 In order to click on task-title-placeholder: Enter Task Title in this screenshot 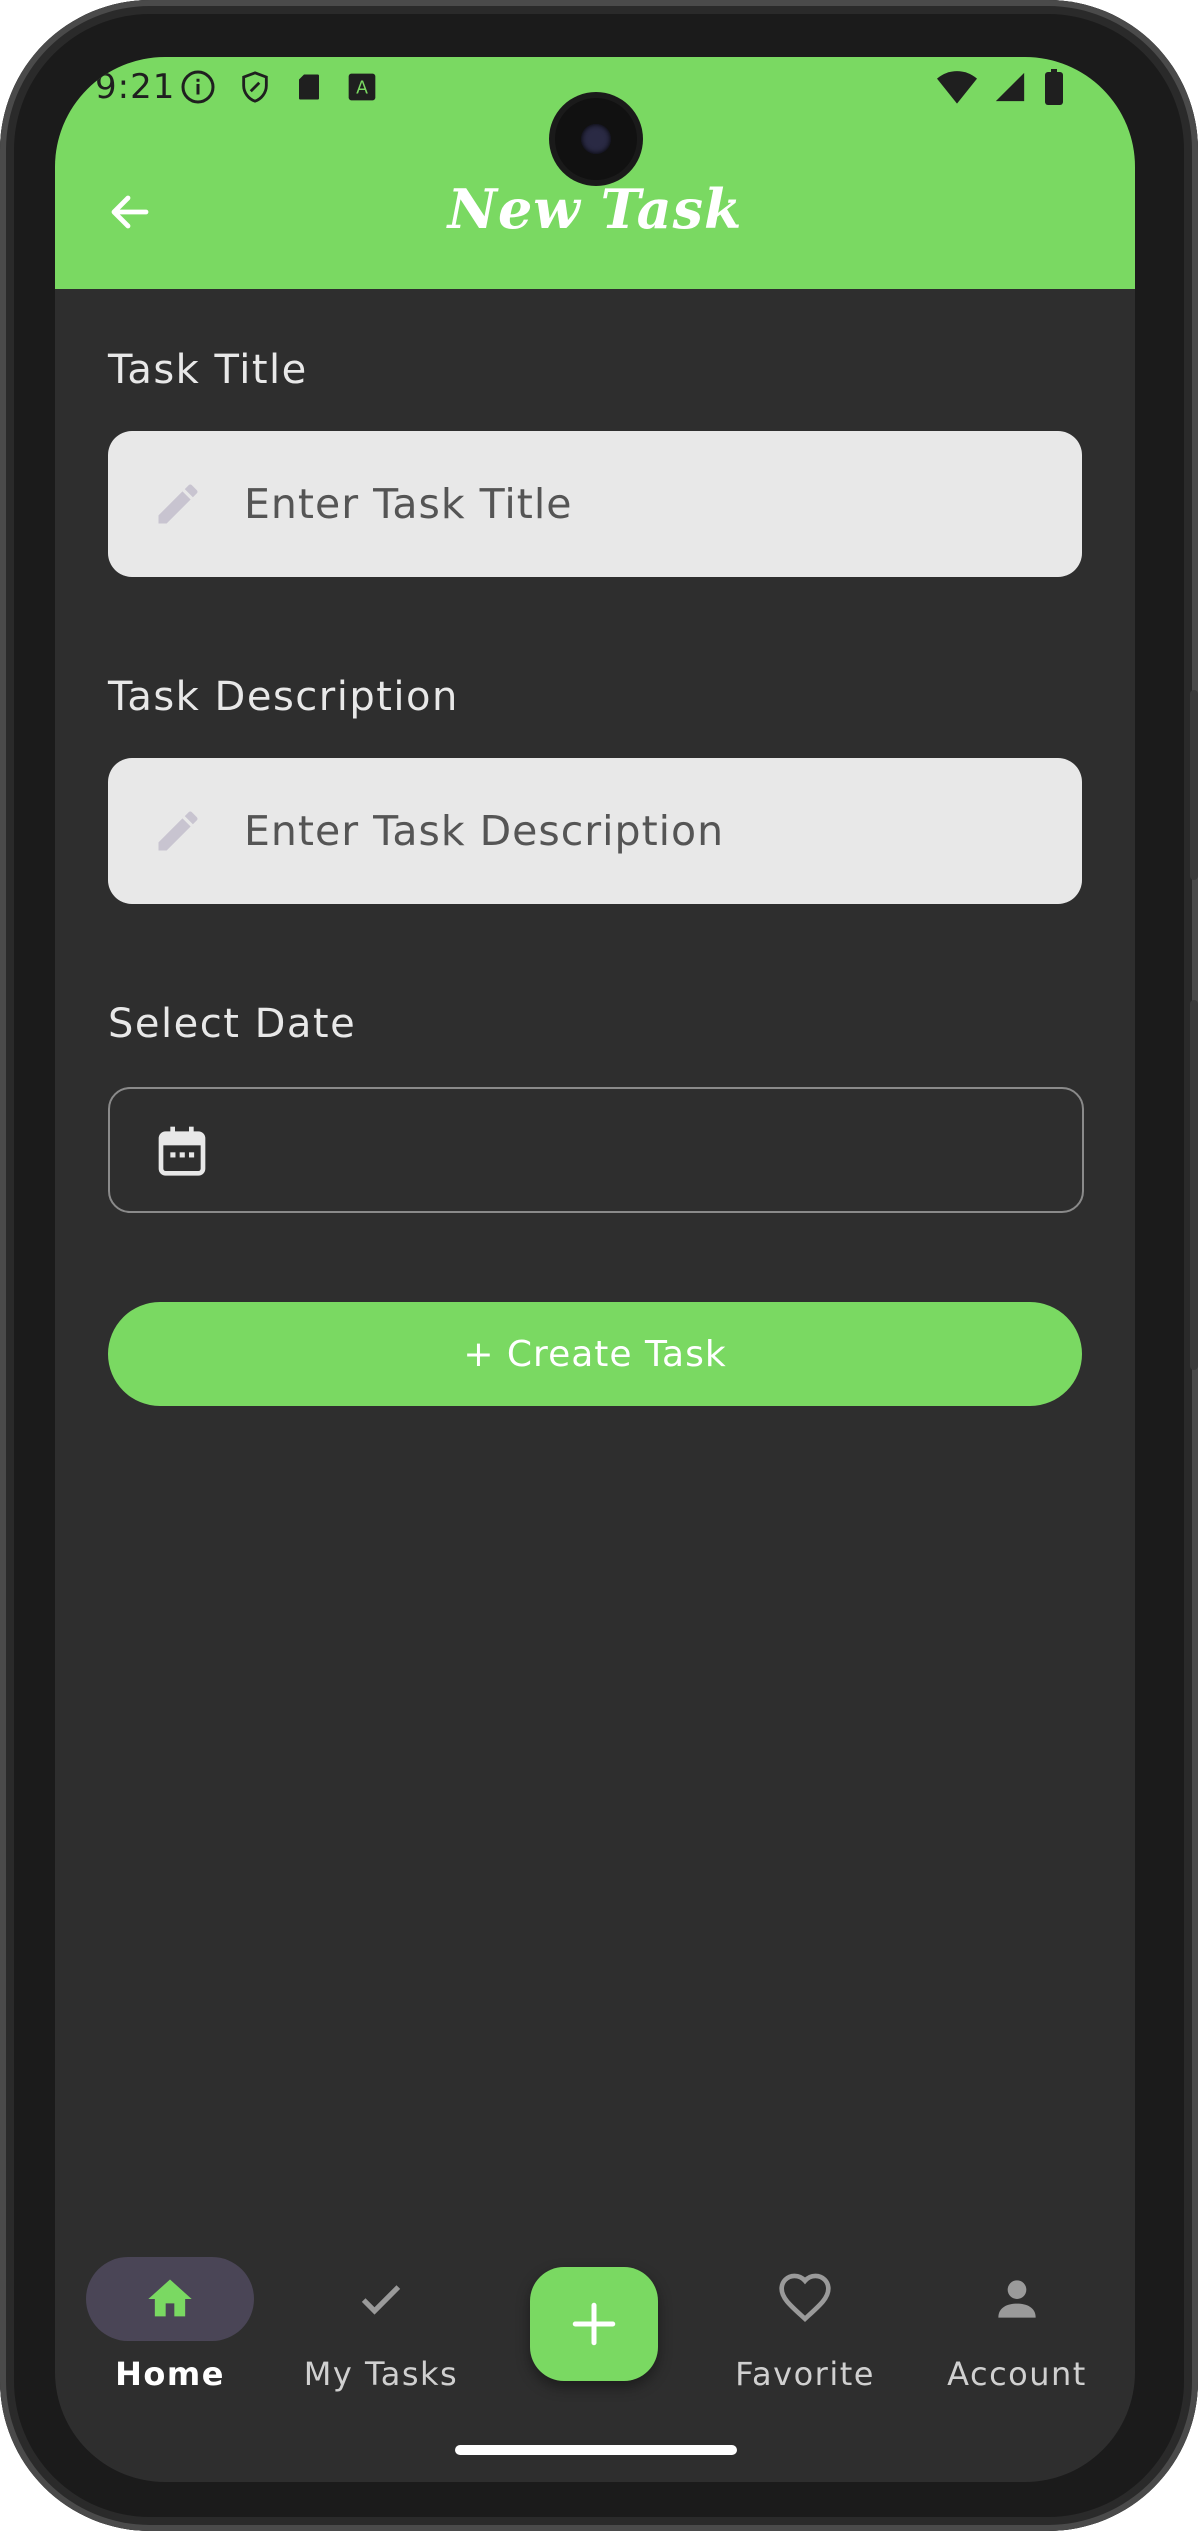, I will do `click(408, 504)`.